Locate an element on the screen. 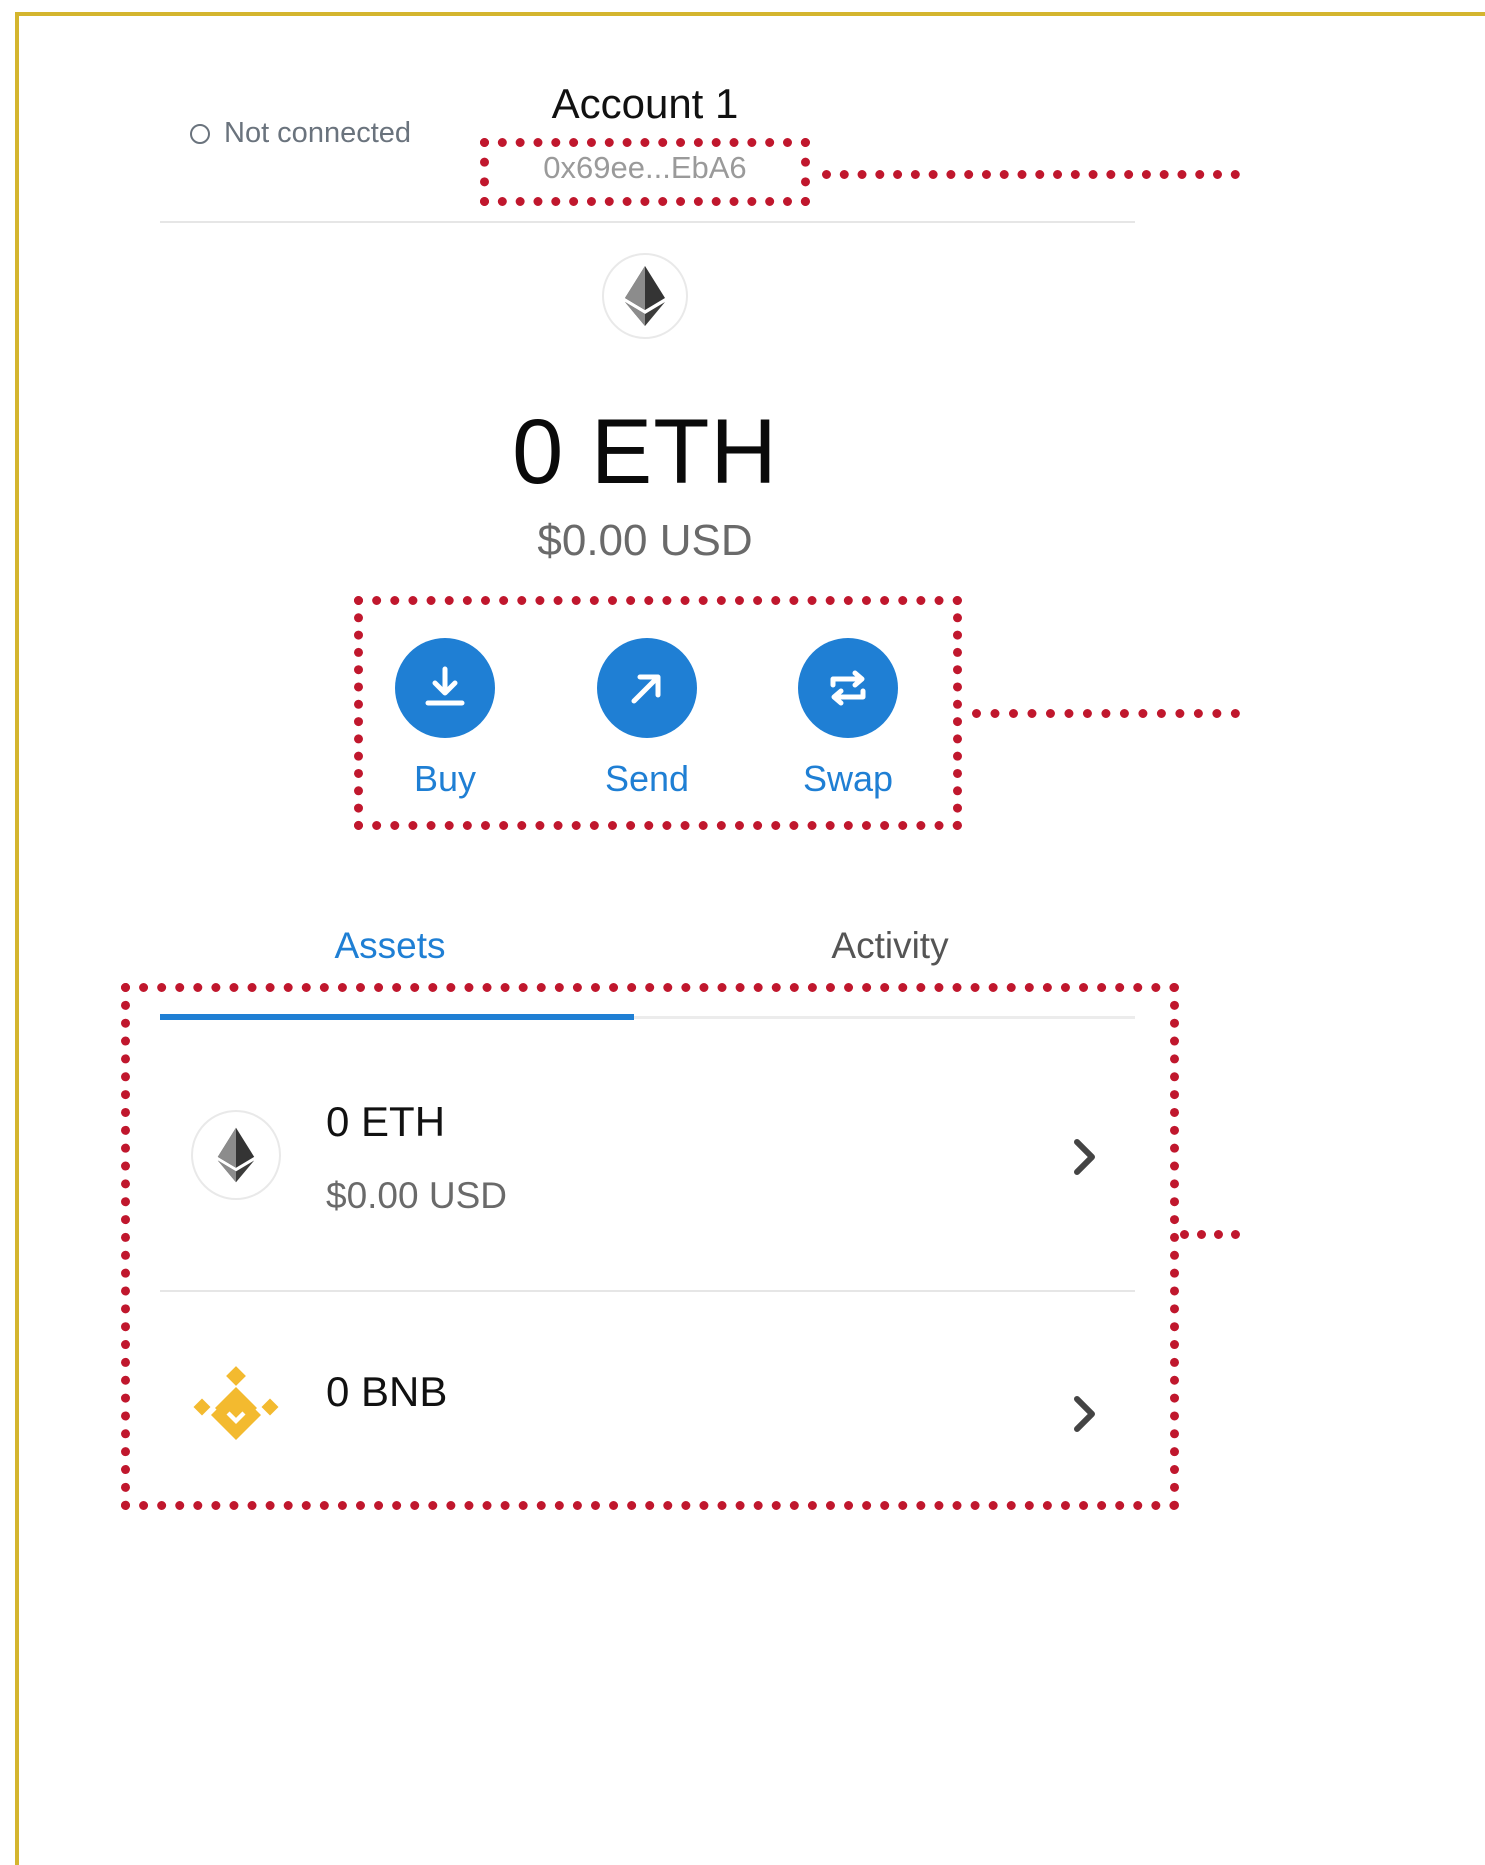 The image size is (1485, 1865). send-circle is located at coordinates (647, 688).